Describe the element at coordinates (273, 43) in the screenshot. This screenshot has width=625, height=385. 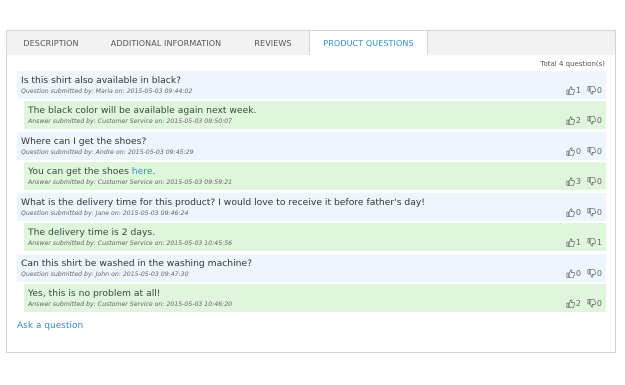
I see `tab-reviews: REVIEWS` at that location.